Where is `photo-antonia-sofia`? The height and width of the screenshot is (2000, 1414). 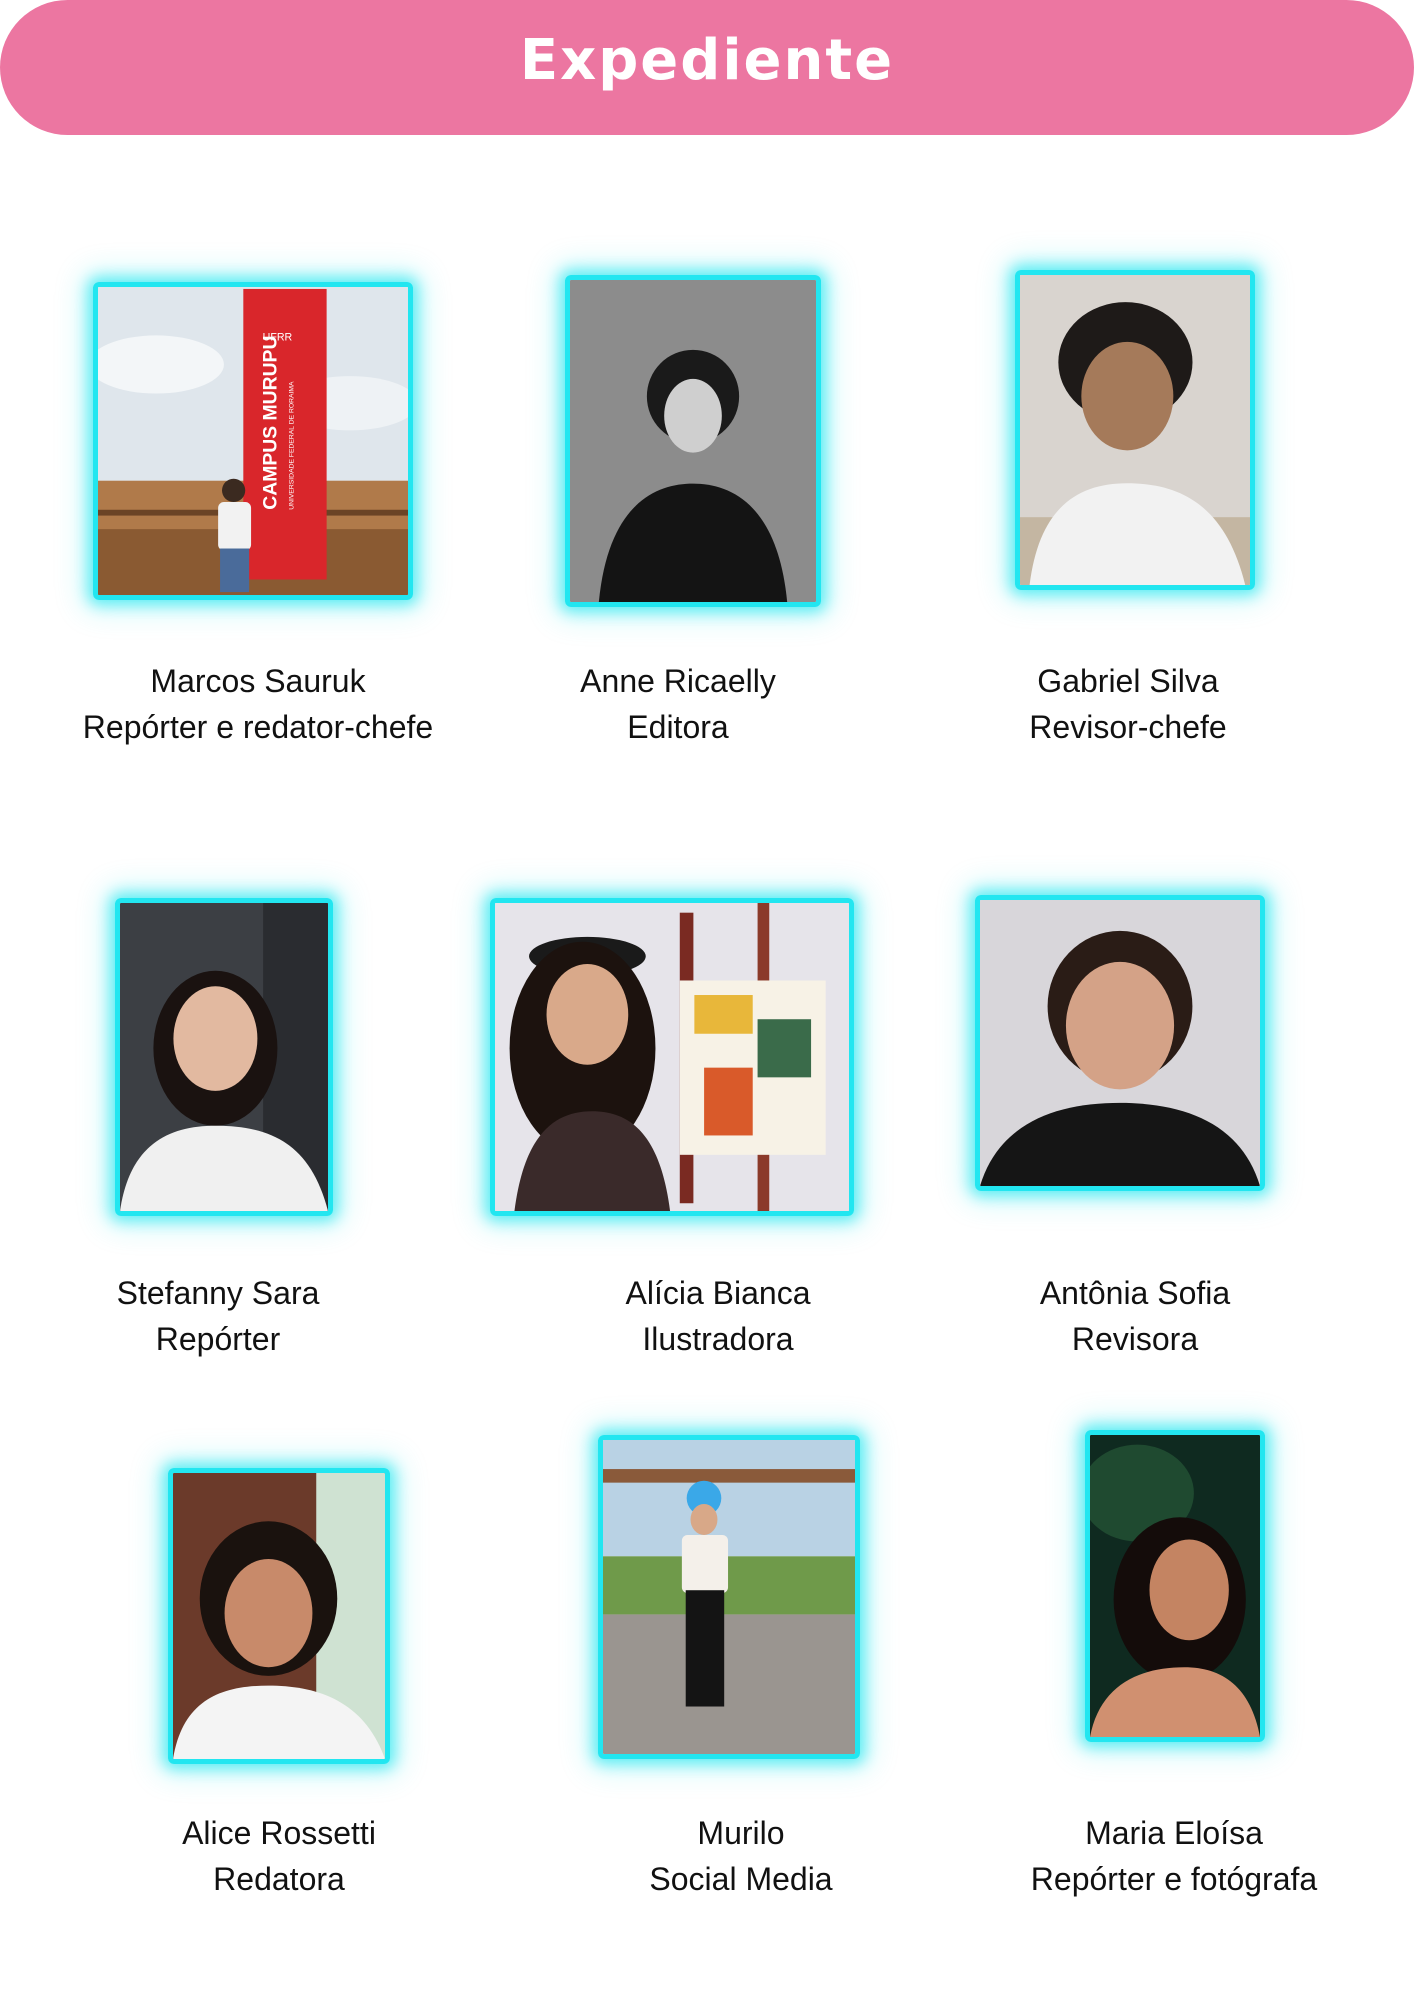 photo-antonia-sofia is located at coordinates (1120, 1043).